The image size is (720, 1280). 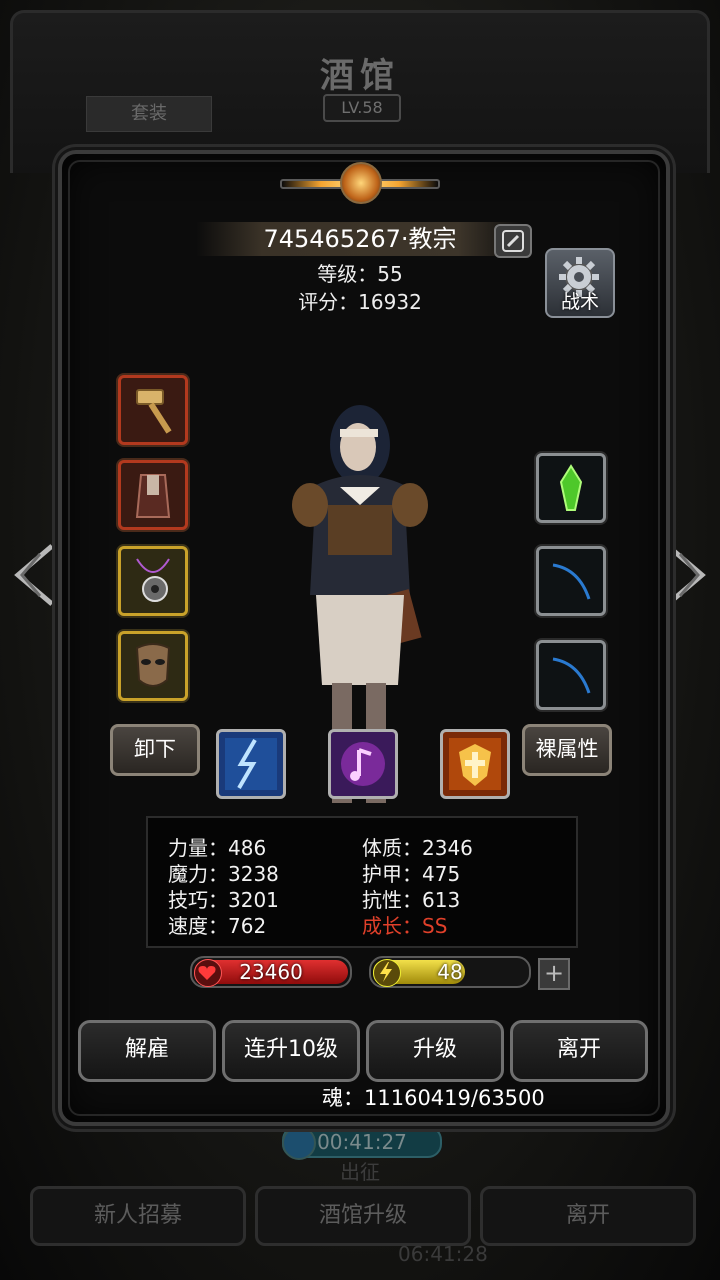 I want to click on prev-hero-arrow, so click(x=35, y=575).